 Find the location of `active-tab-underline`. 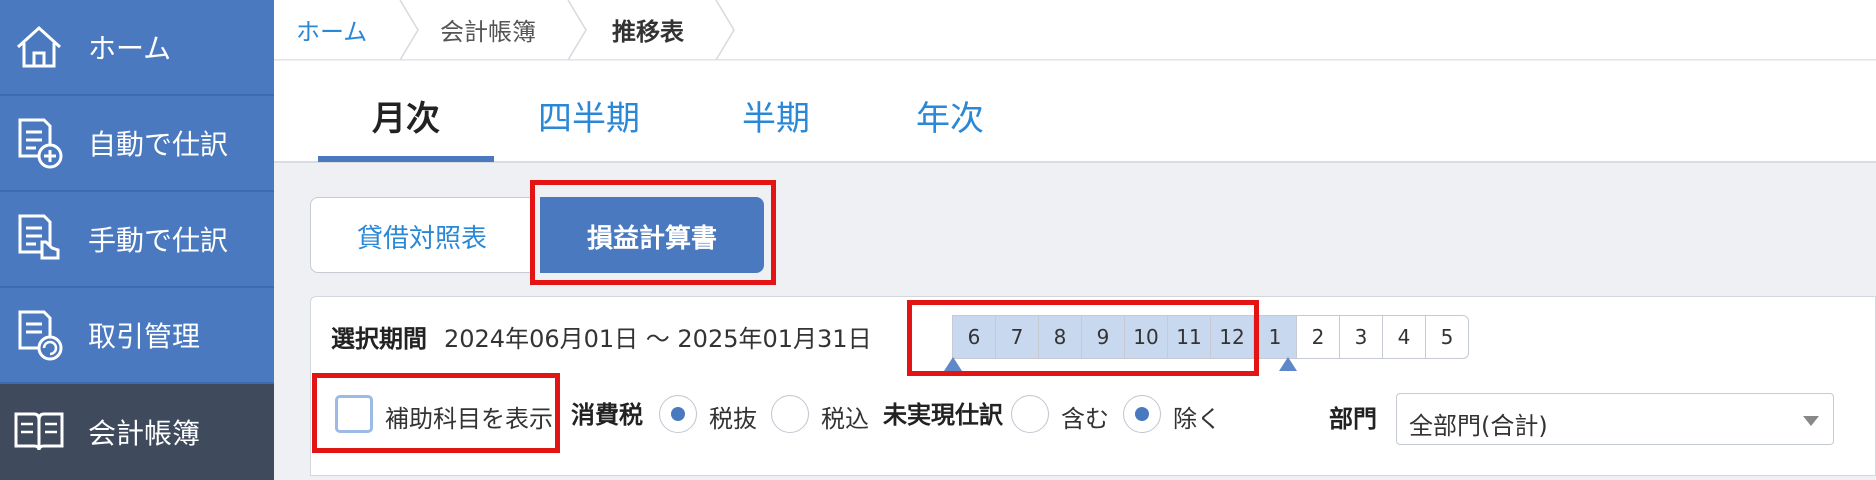

active-tab-underline is located at coordinates (406, 159).